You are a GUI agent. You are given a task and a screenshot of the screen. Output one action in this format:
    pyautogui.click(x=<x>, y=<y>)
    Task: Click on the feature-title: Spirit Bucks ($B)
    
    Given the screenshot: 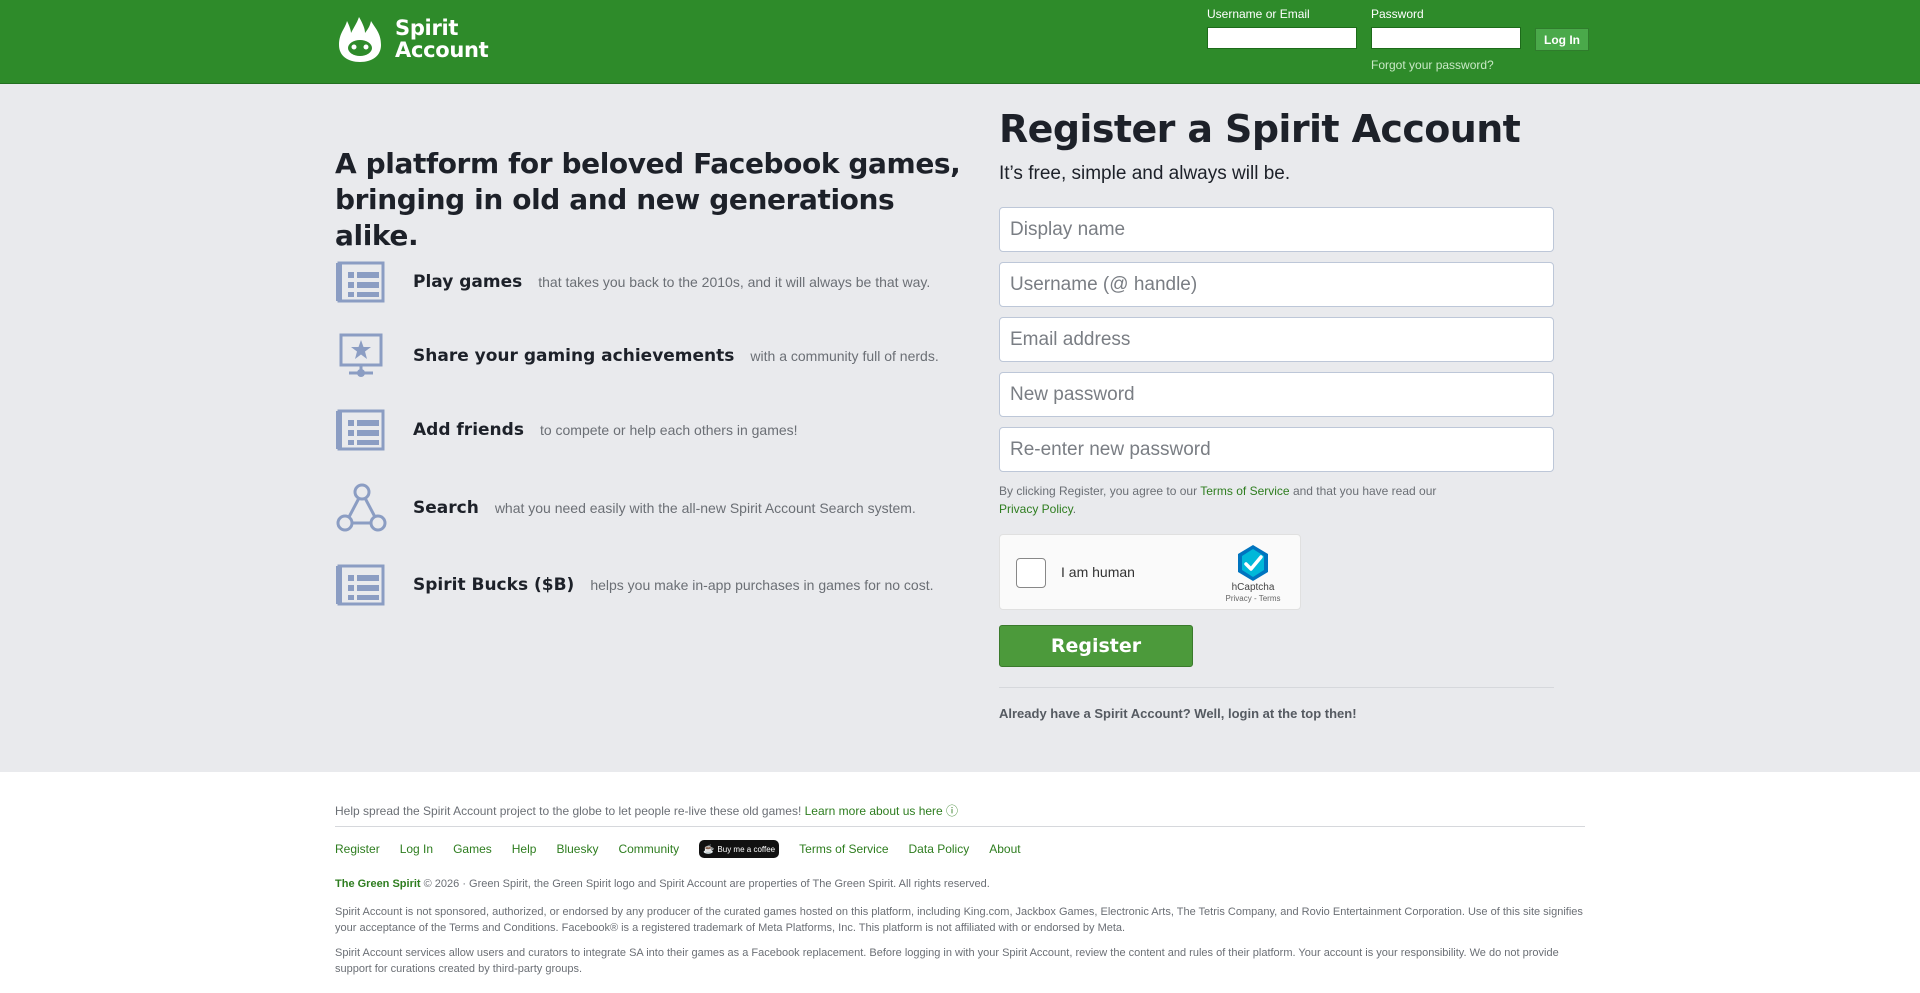 What is the action you would take?
    pyautogui.click(x=494, y=585)
    